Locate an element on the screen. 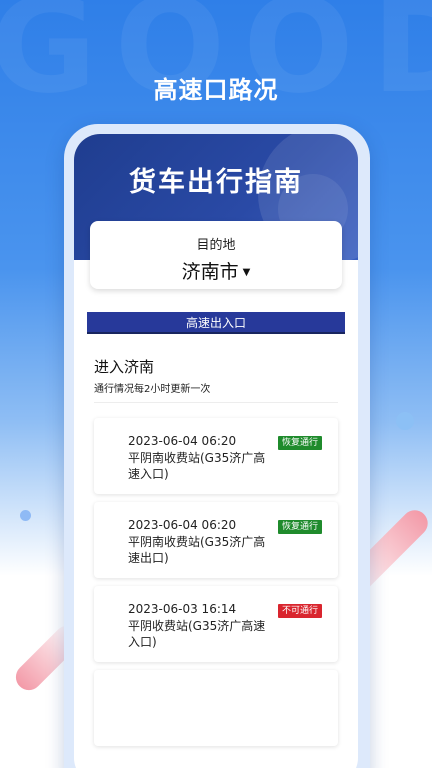 Image resolution: width=432 pixels, height=768 pixels. page-title: 高速口路况 is located at coordinates (216, 90).